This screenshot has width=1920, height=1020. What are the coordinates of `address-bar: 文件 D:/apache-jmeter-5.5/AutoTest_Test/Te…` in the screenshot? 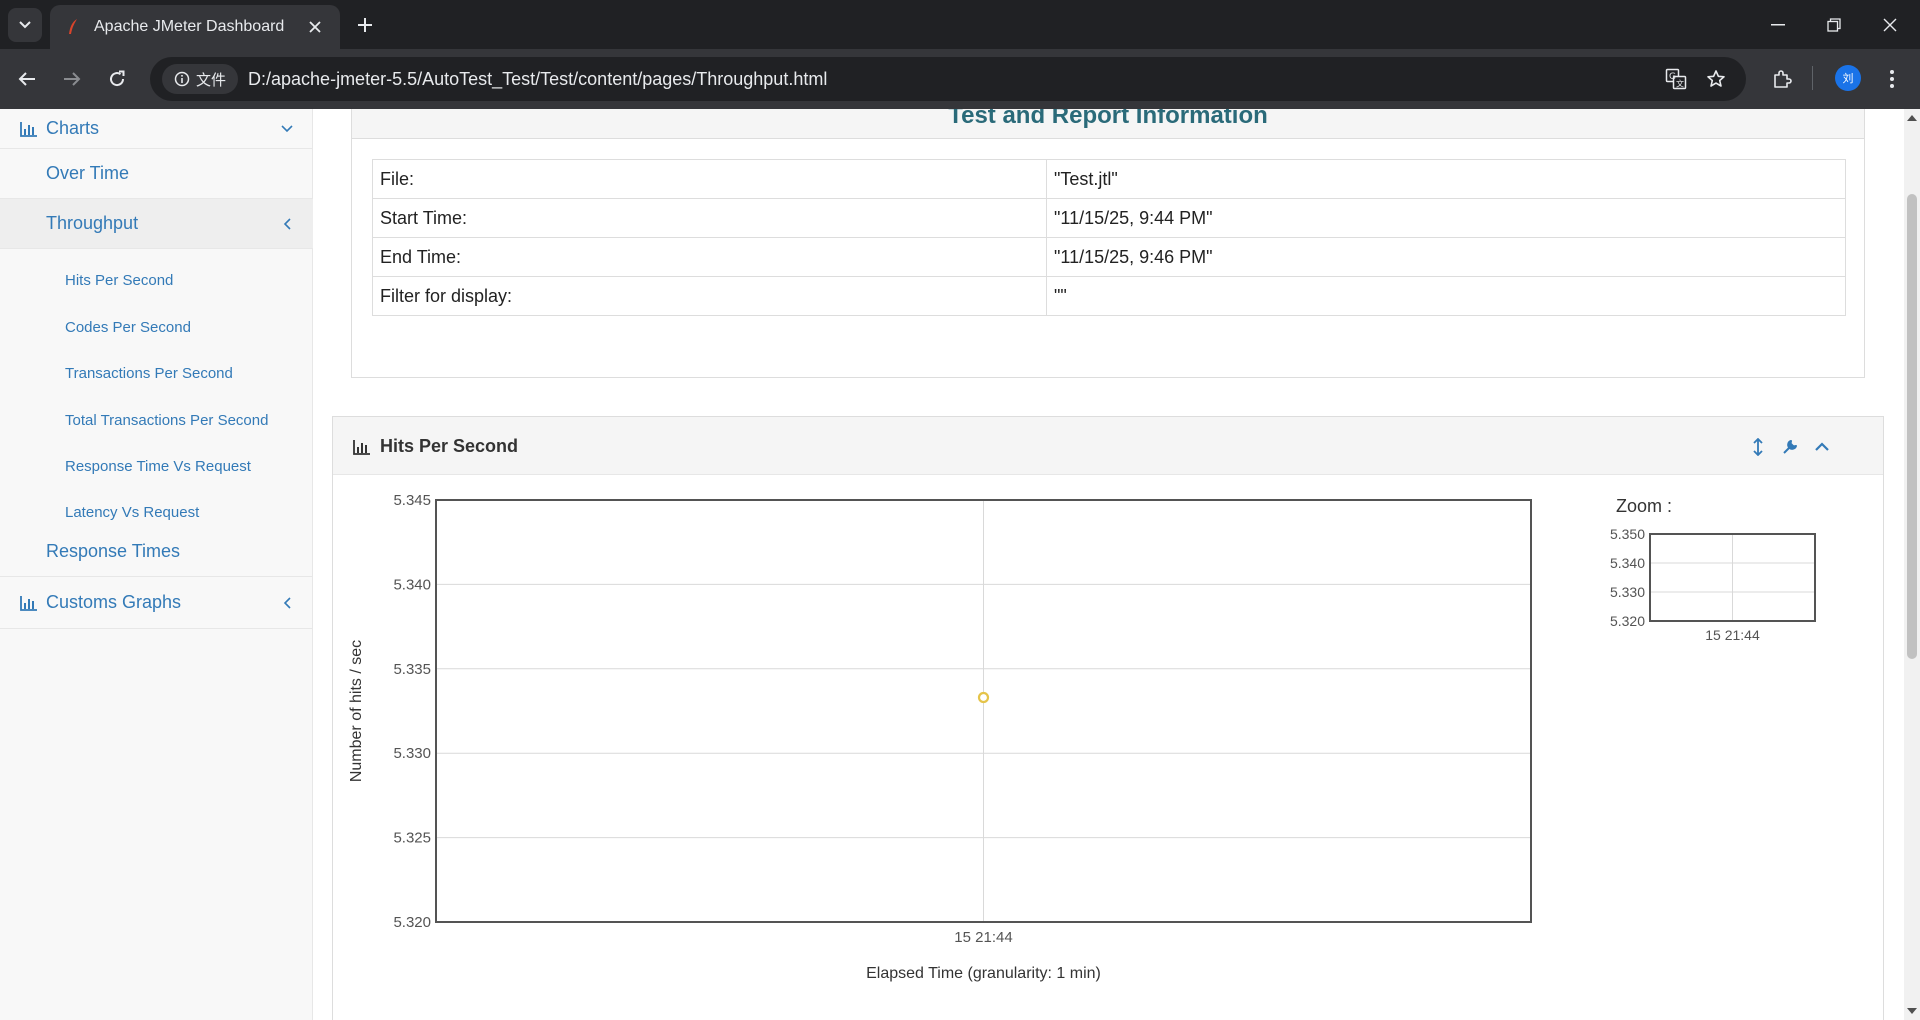 It's located at (948, 79).